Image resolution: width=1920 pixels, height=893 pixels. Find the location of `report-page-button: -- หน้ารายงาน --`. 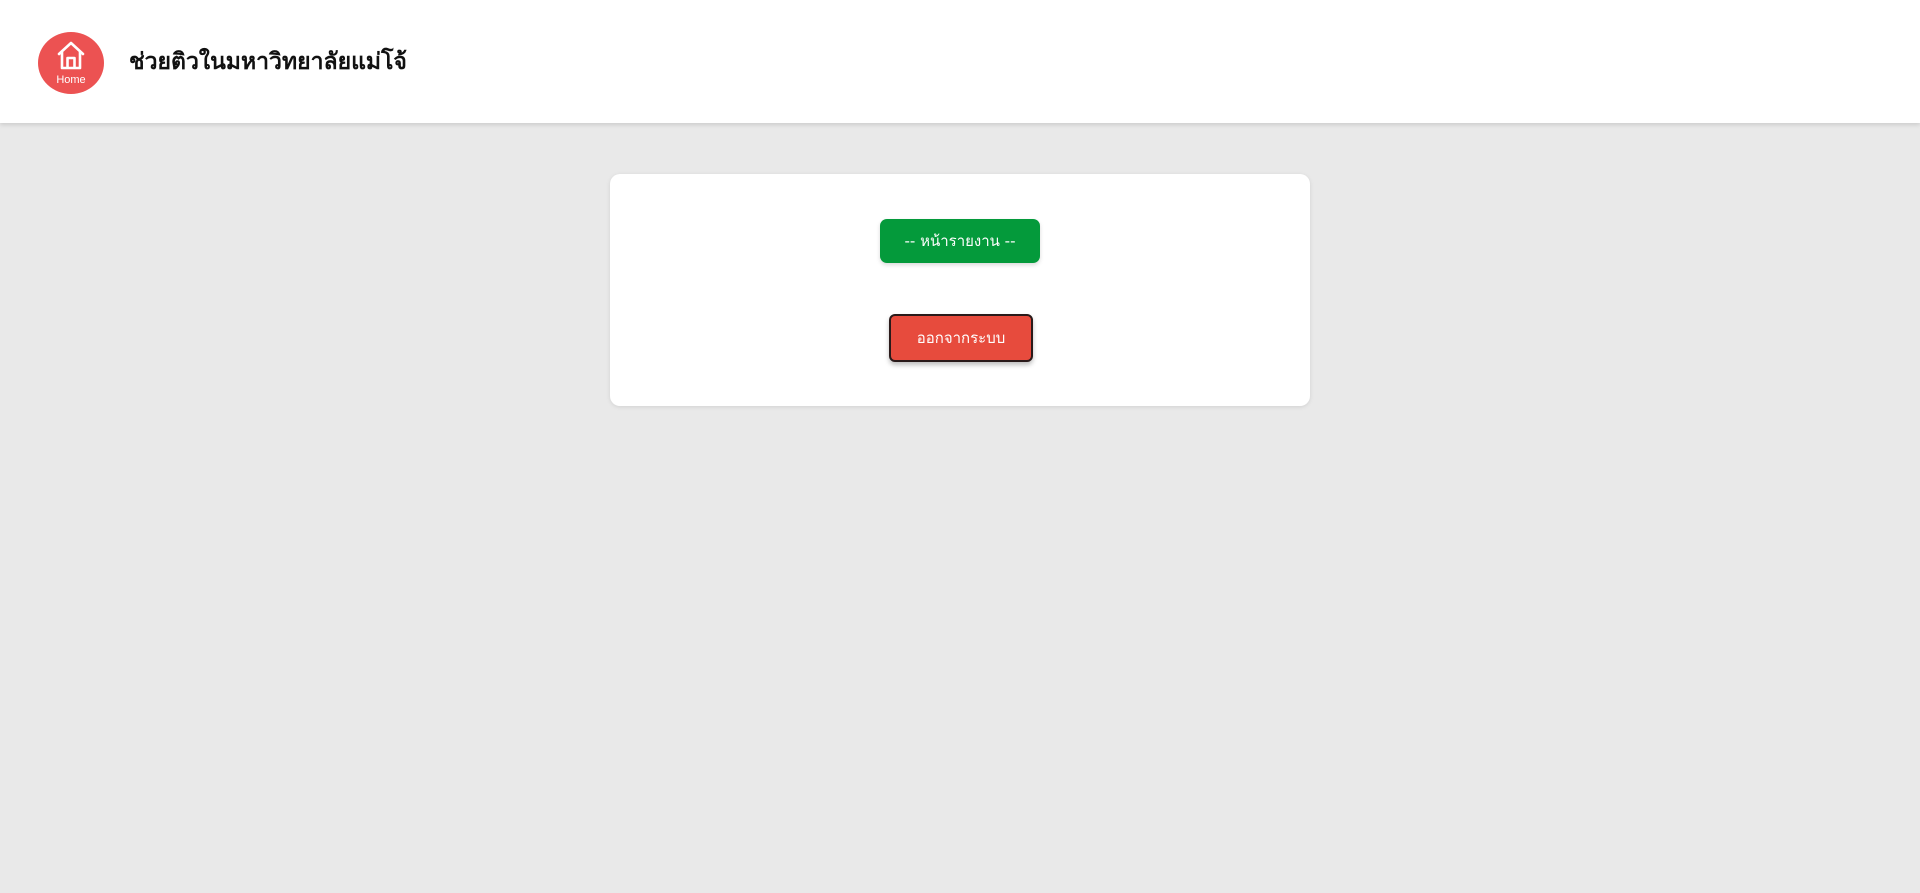

report-page-button: -- หน้ารายงาน -- is located at coordinates (960, 241).